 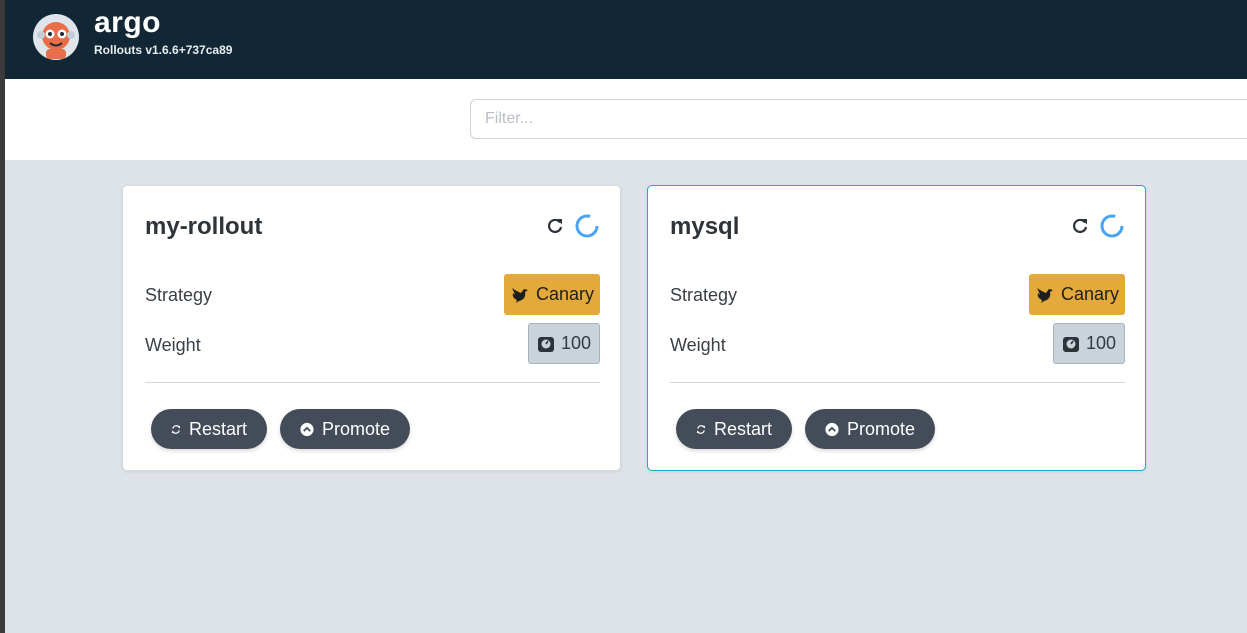 I want to click on filter-bar, so click(x=626, y=119).